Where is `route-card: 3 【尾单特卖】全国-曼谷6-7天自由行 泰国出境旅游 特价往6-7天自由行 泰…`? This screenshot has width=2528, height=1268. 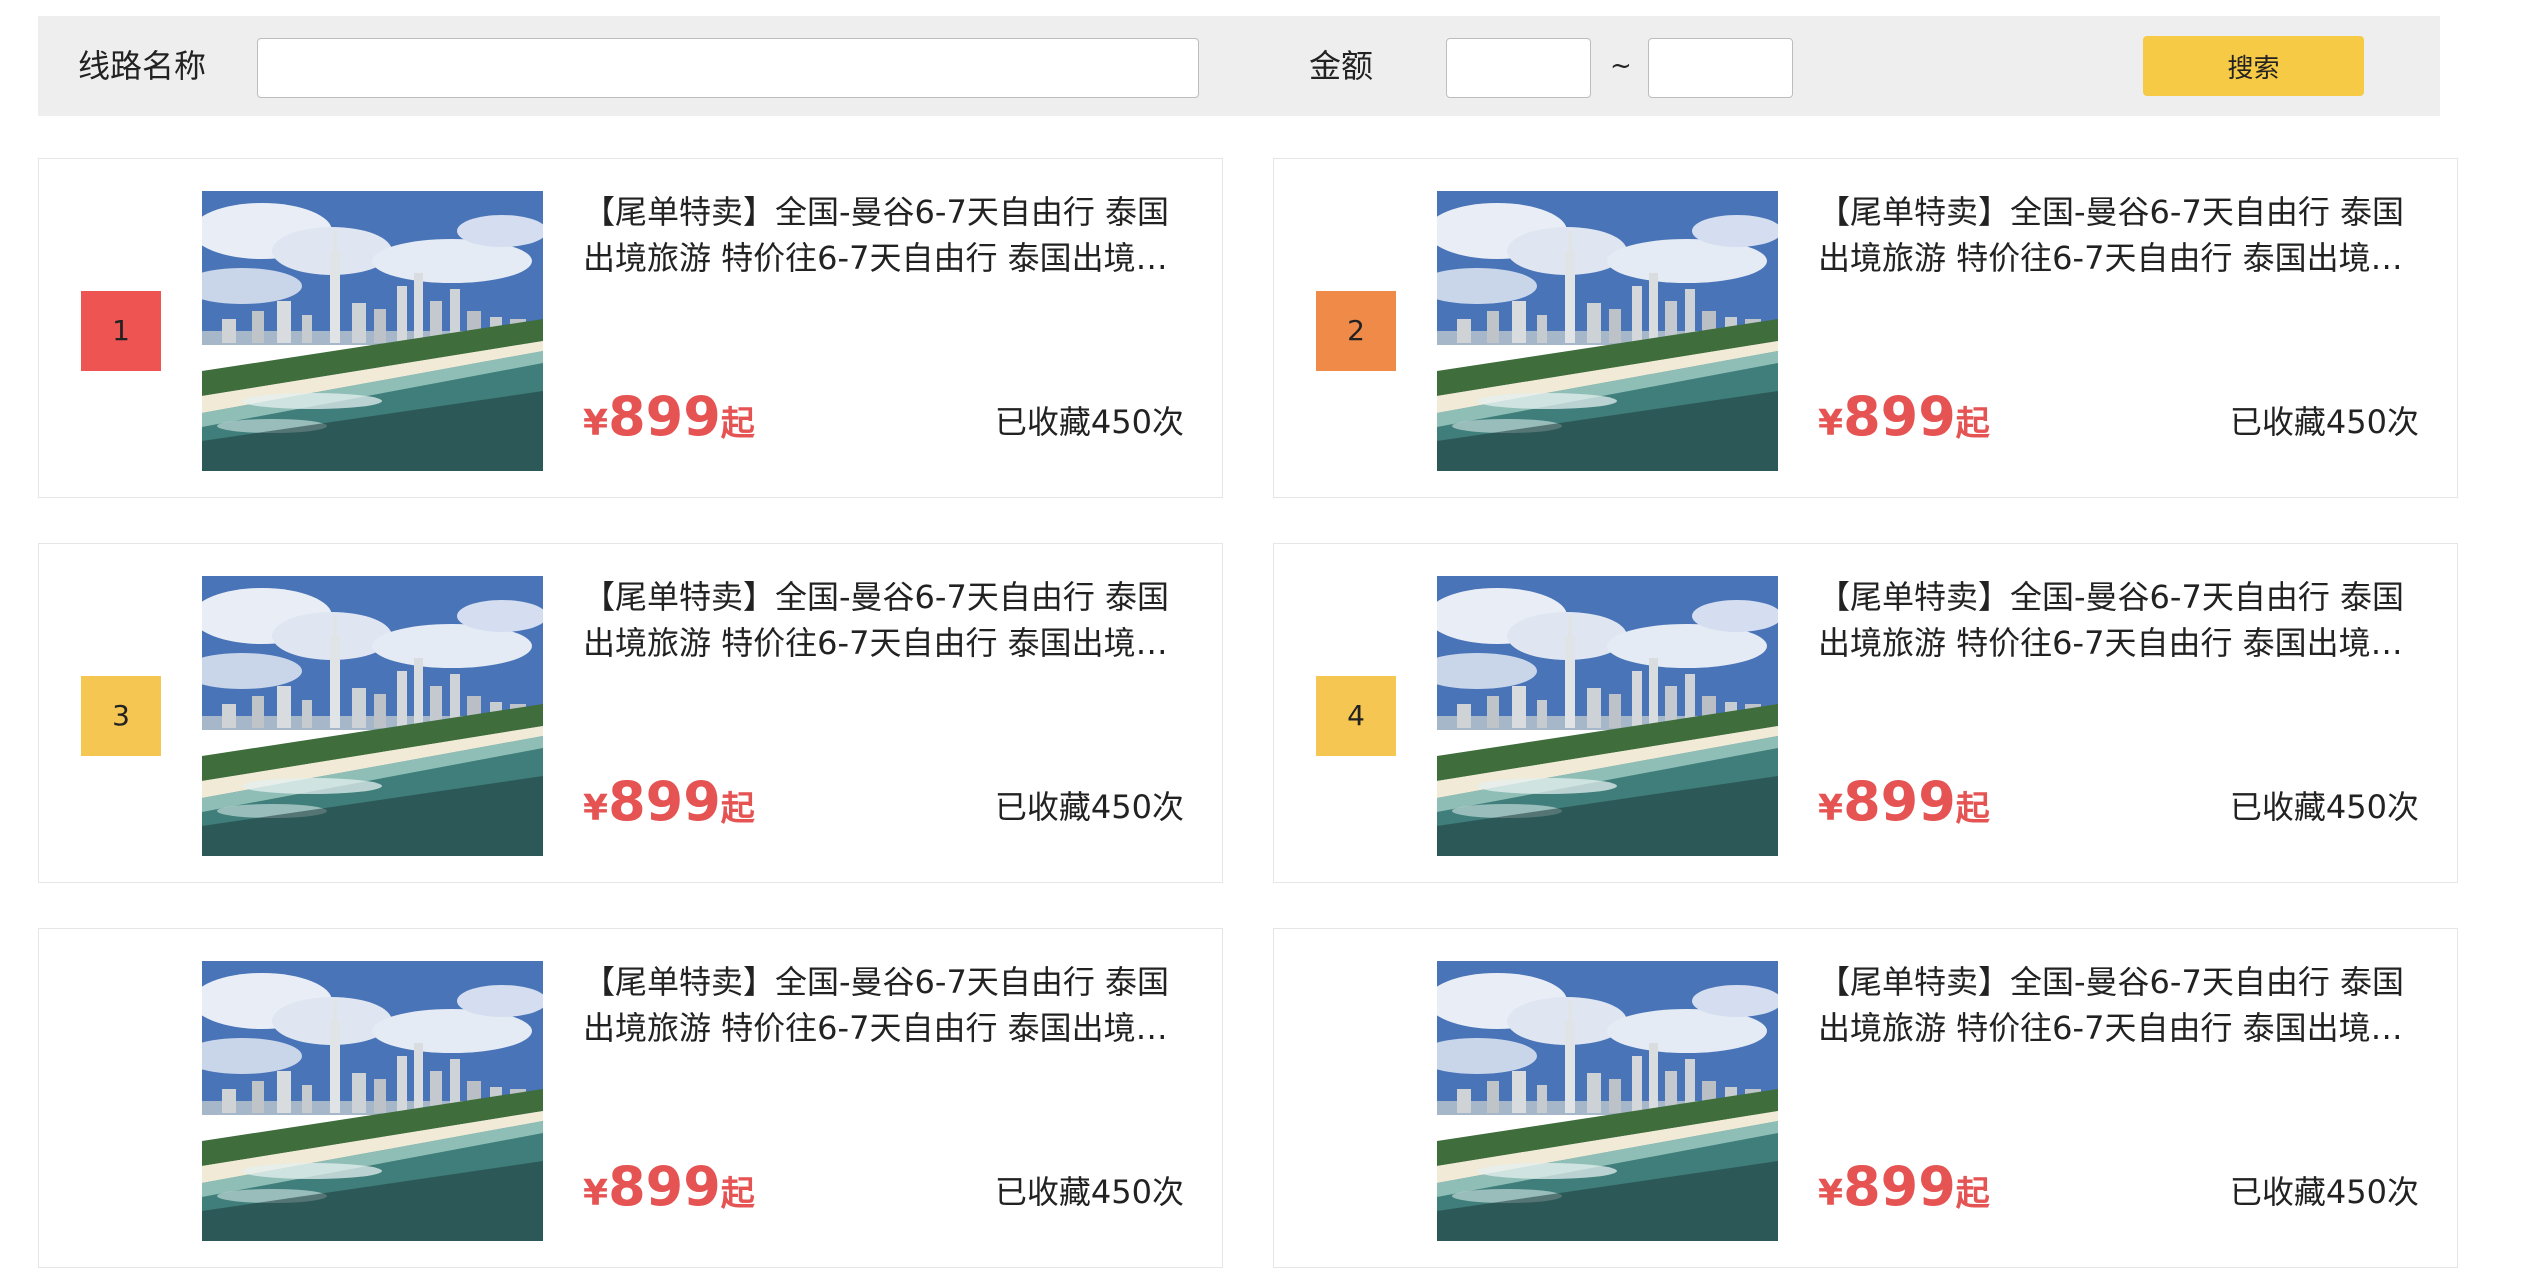 route-card: 3 【尾单特卖】全国-曼谷6-7天自由行 泰国出境旅游 特价往6-7天自由行 泰… is located at coordinates (630, 713).